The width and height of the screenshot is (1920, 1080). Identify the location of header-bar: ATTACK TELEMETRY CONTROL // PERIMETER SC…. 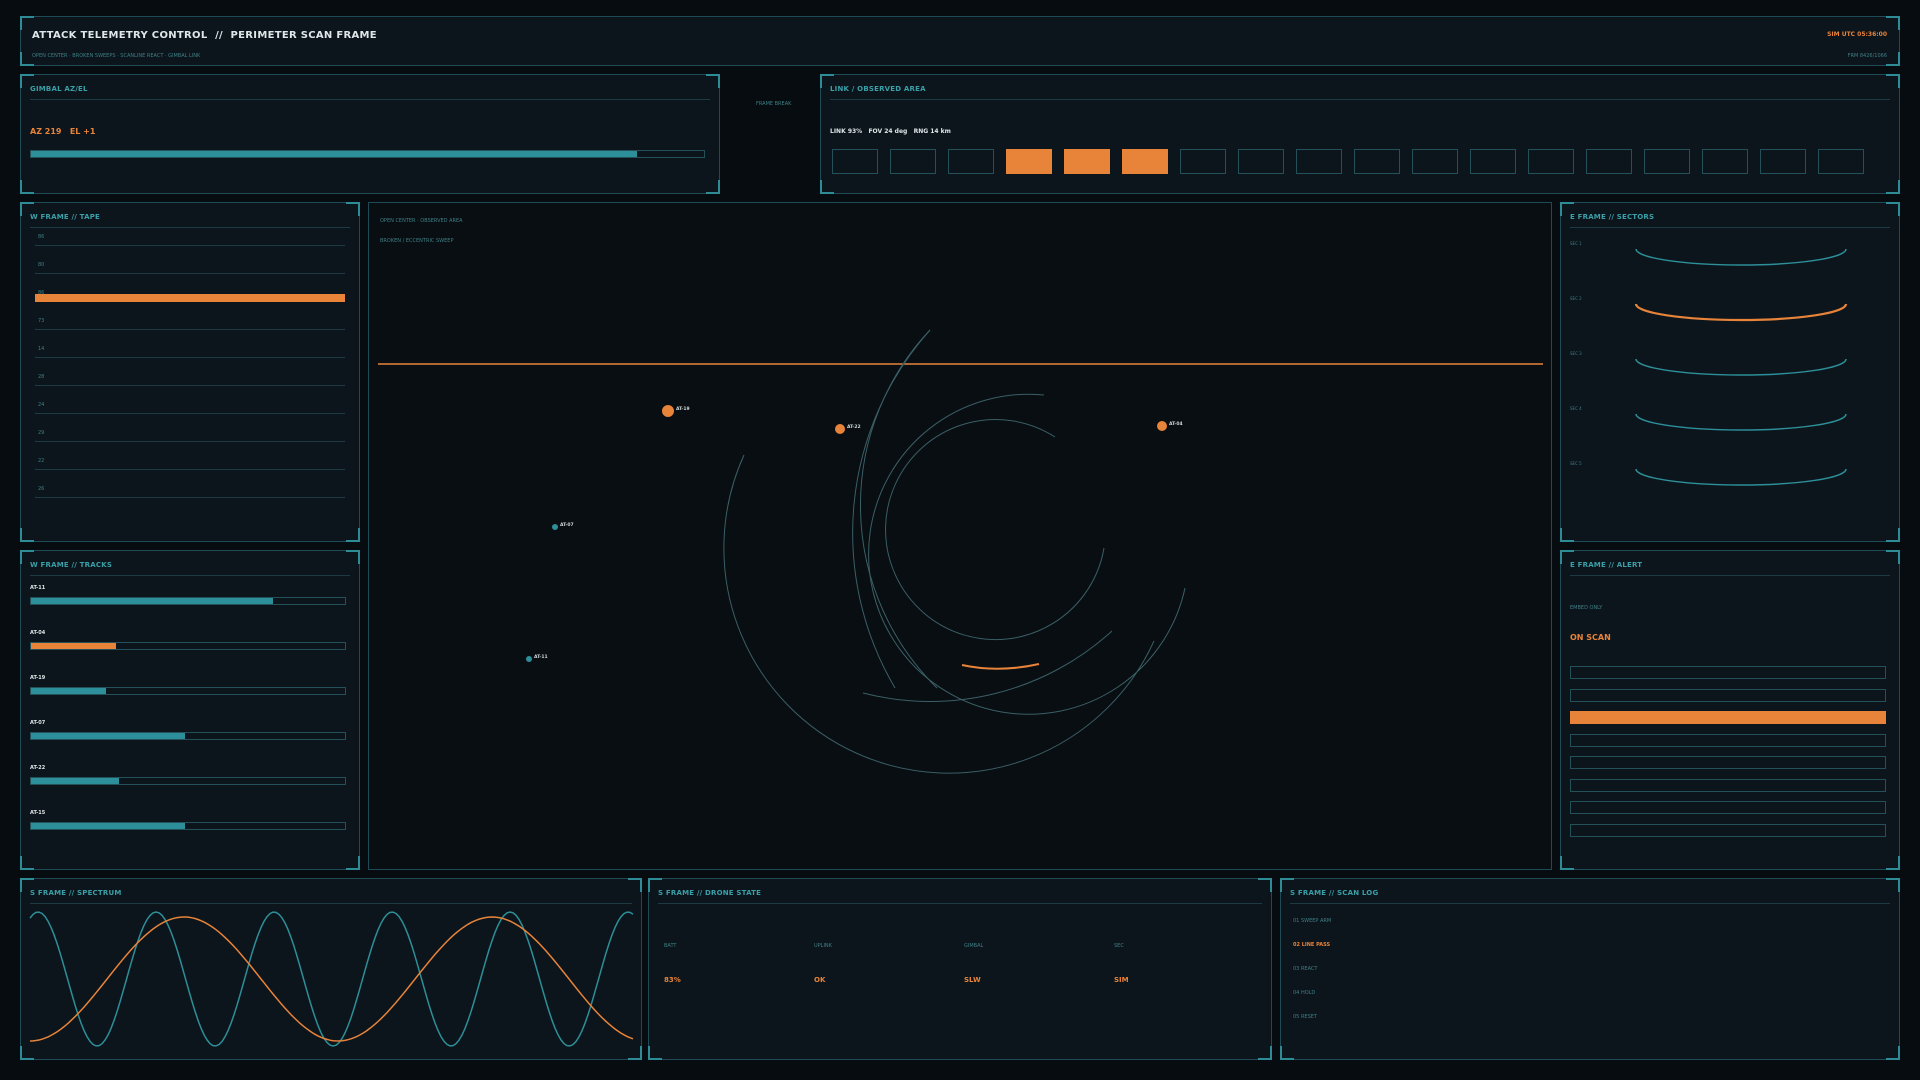
(960, 41).